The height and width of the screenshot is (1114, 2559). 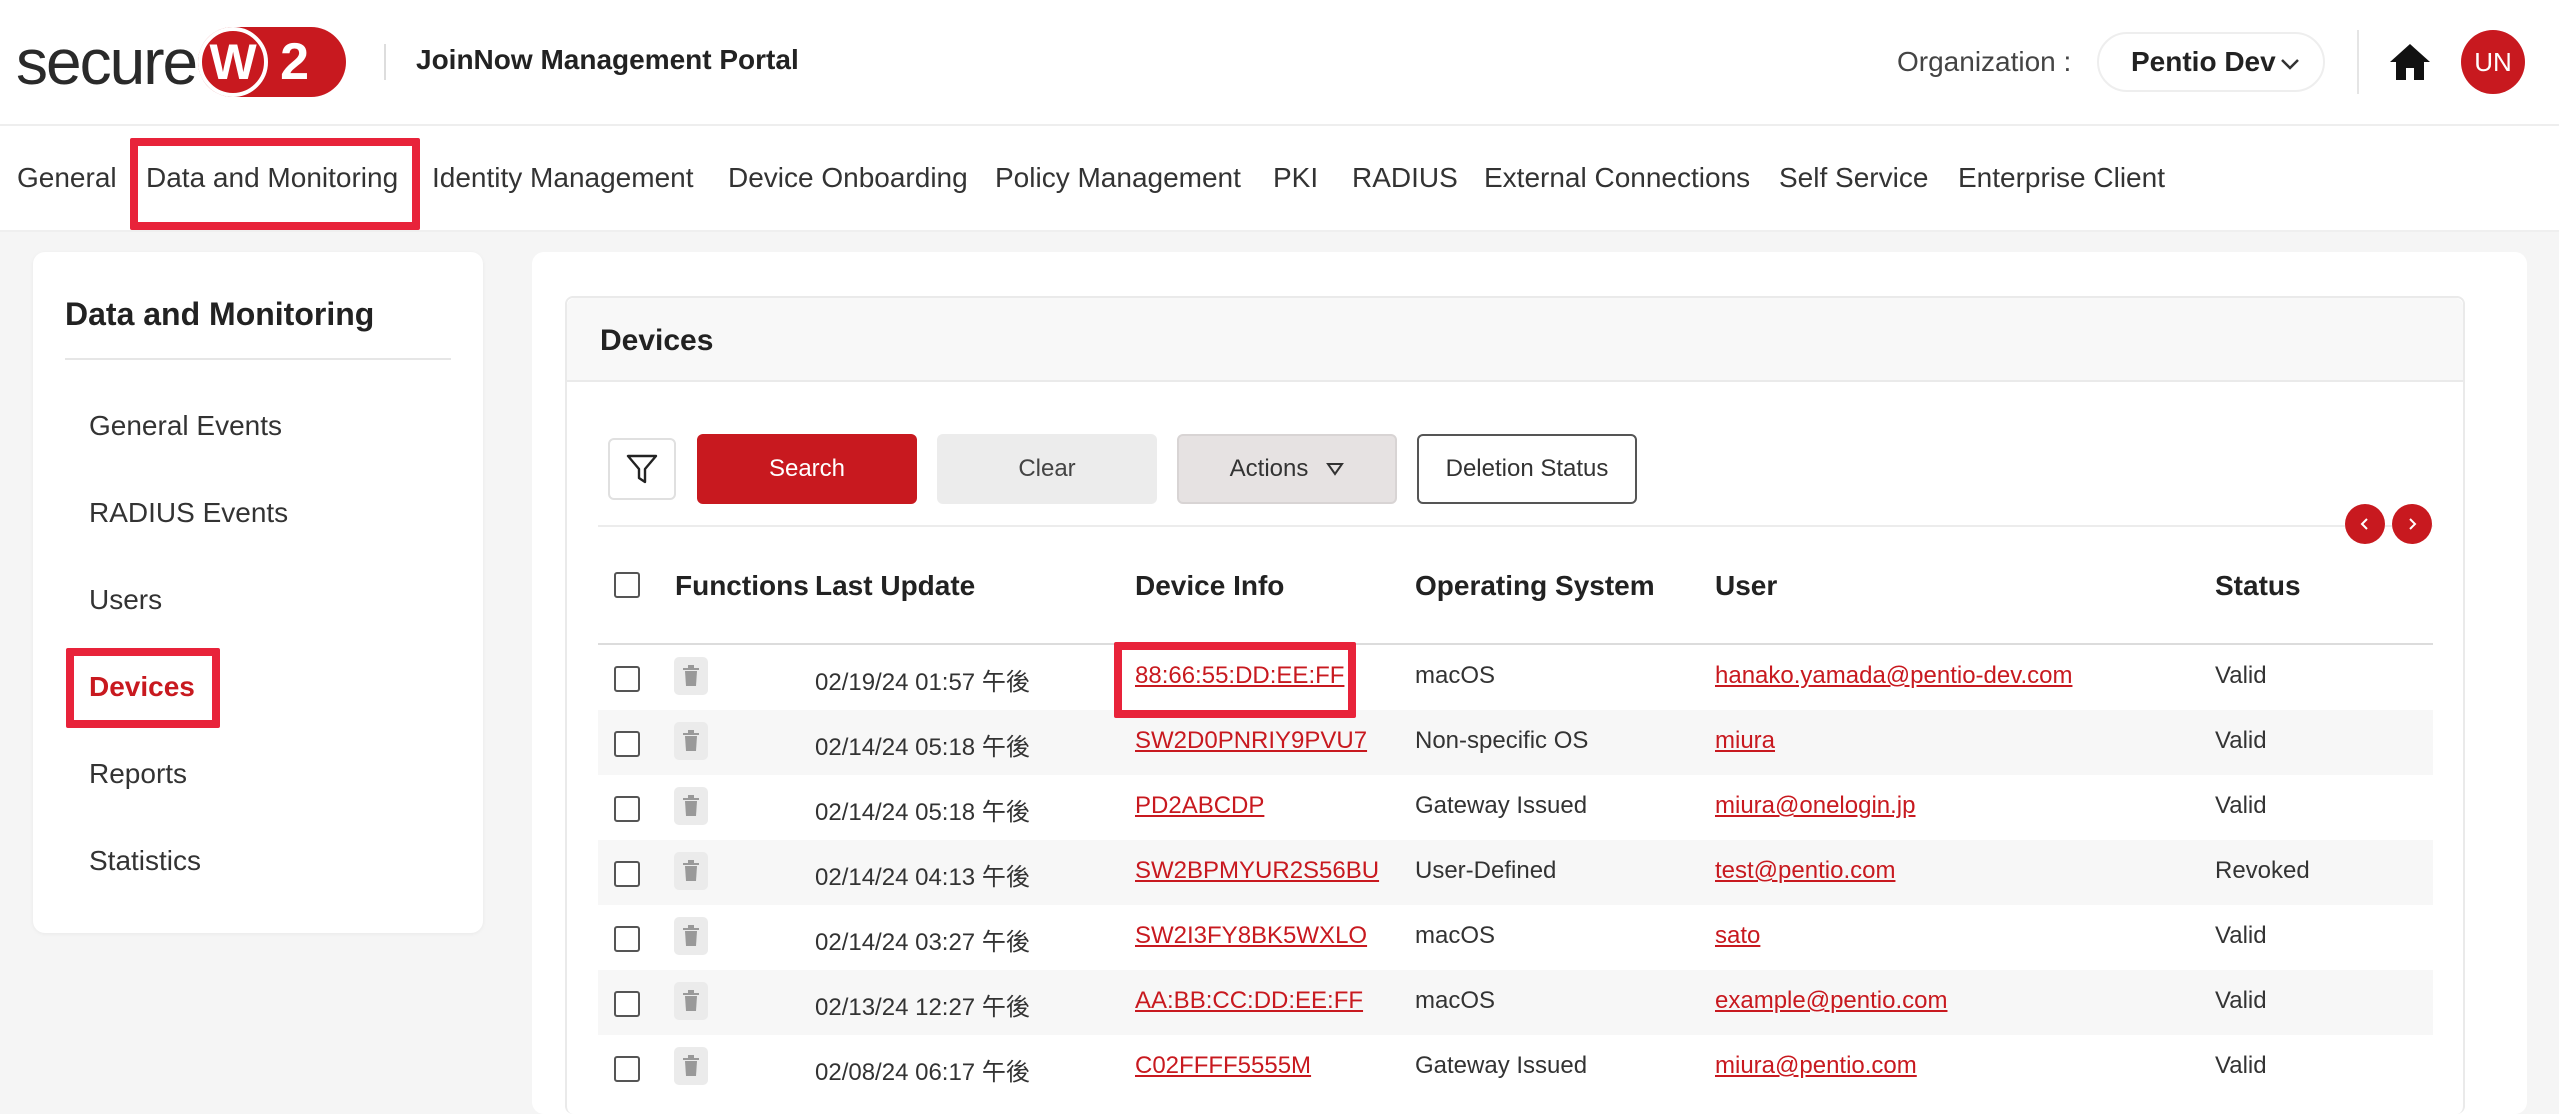 I want to click on clear-button: Clear, so click(x=1047, y=469).